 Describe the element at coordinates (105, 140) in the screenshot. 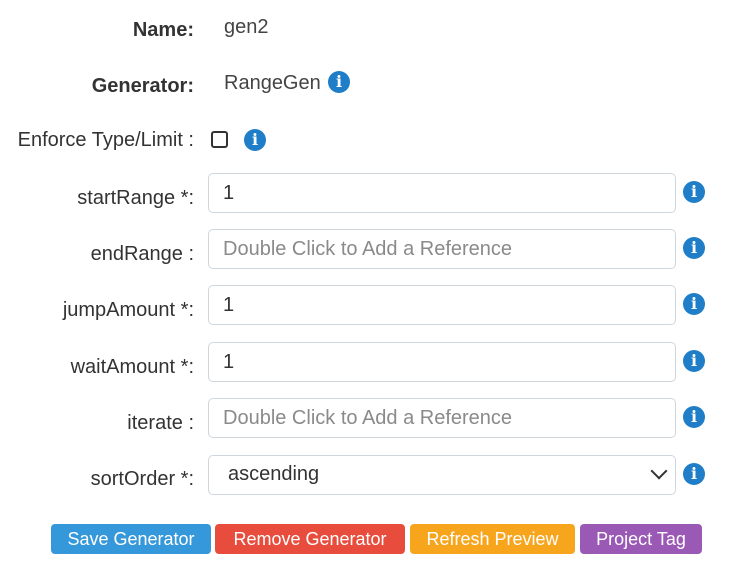

I see `enforce-label: Enforce Type/Limit :` at that location.